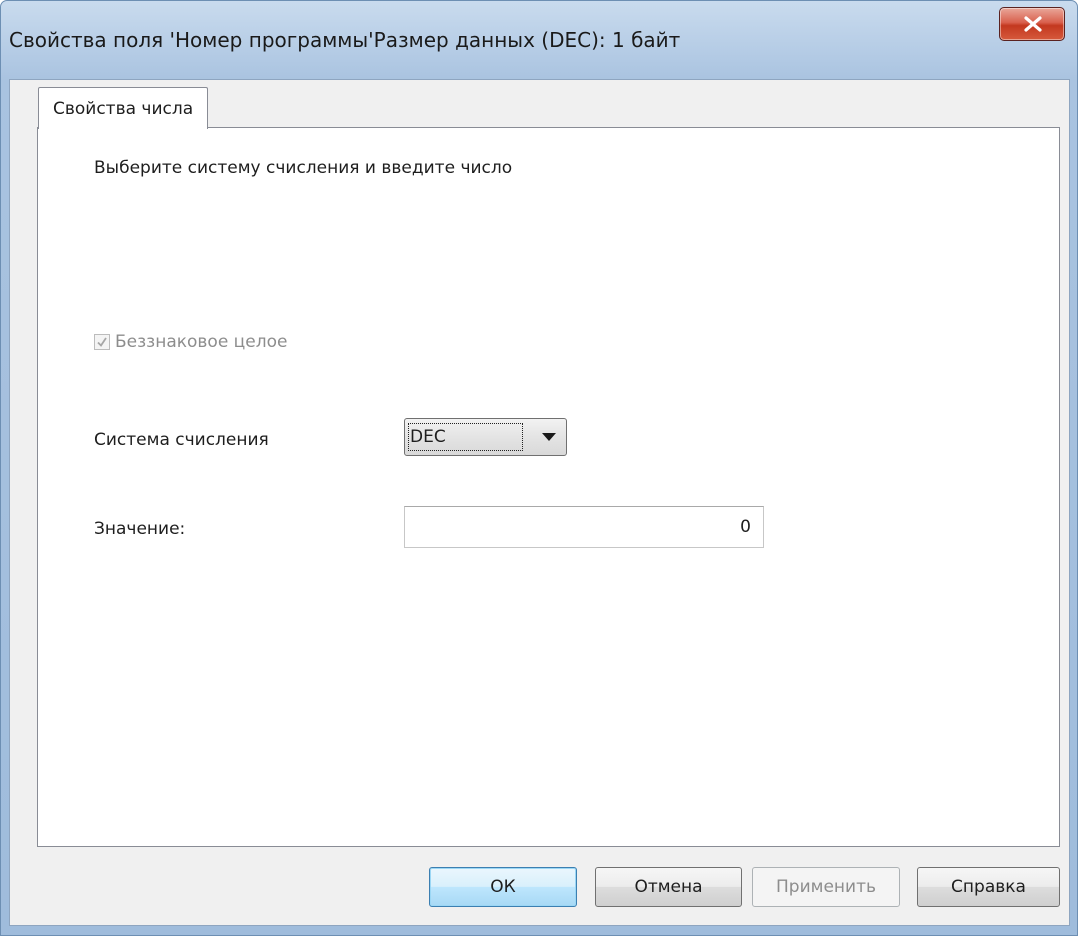 The height and width of the screenshot is (936, 1078). What do you see at coordinates (826, 887) in the screenshot?
I see `apply-button: Применить` at bounding box center [826, 887].